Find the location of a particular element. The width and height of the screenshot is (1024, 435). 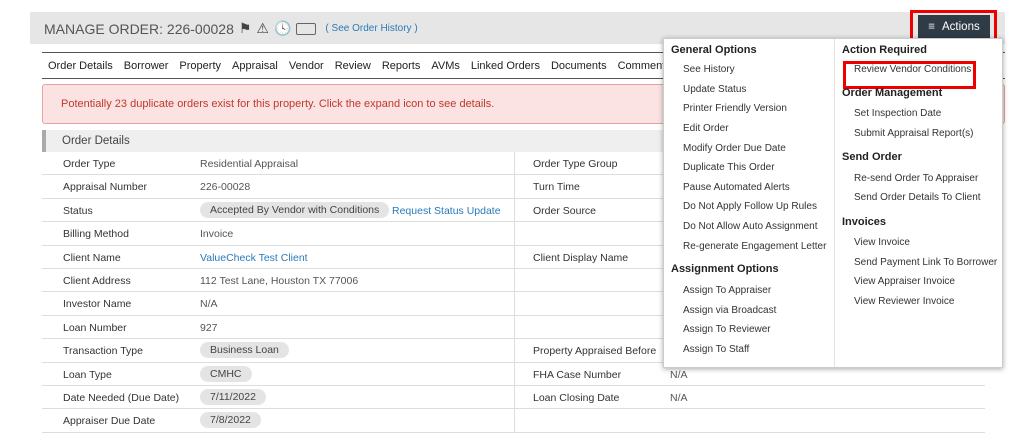

row-right-label: Client Display Name is located at coordinates (581, 257).